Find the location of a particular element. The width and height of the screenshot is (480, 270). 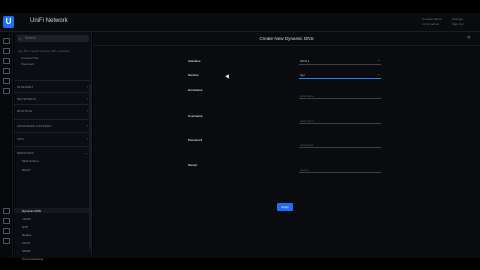

account-menu-line: Sign Out is located at coordinates (458, 24).